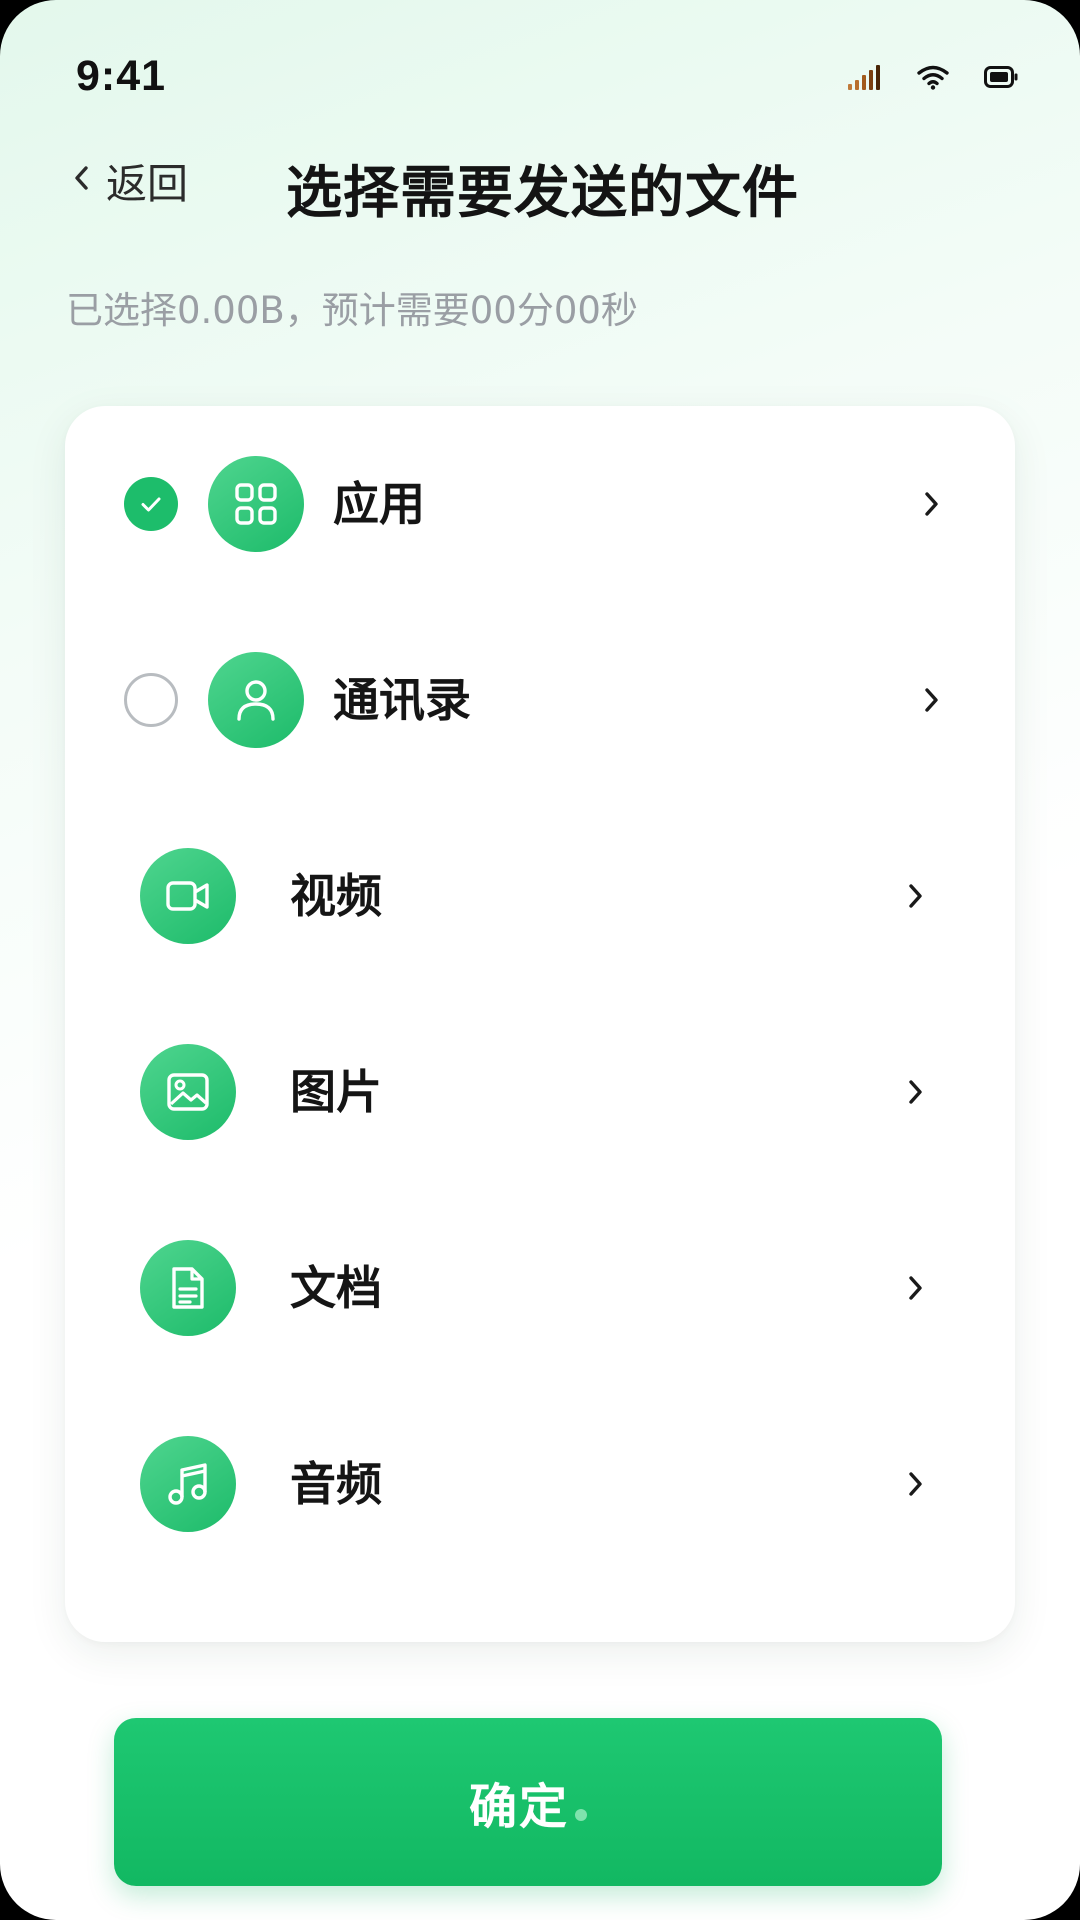  What do you see at coordinates (336, 896) in the screenshot?
I see `category-label: 视频` at bounding box center [336, 896].